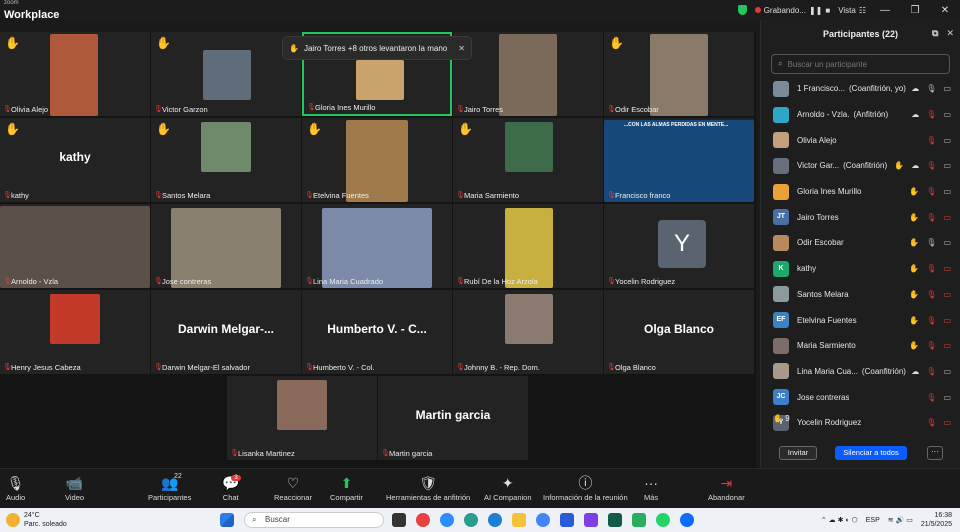 The height and width of the screenshot is (532, 960). I want to click on participant-row: JT Jairo Torres ✋ 🎙 ▭, so click(860, 217).